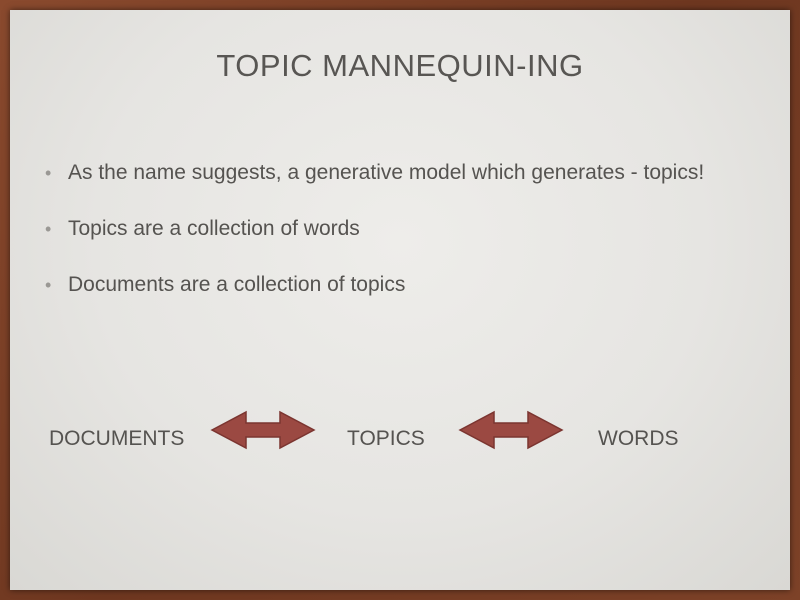 This screenshot has height=600, width=800. I want to click on bullet-item: • Topics are a collection of words, so click(388, 229).